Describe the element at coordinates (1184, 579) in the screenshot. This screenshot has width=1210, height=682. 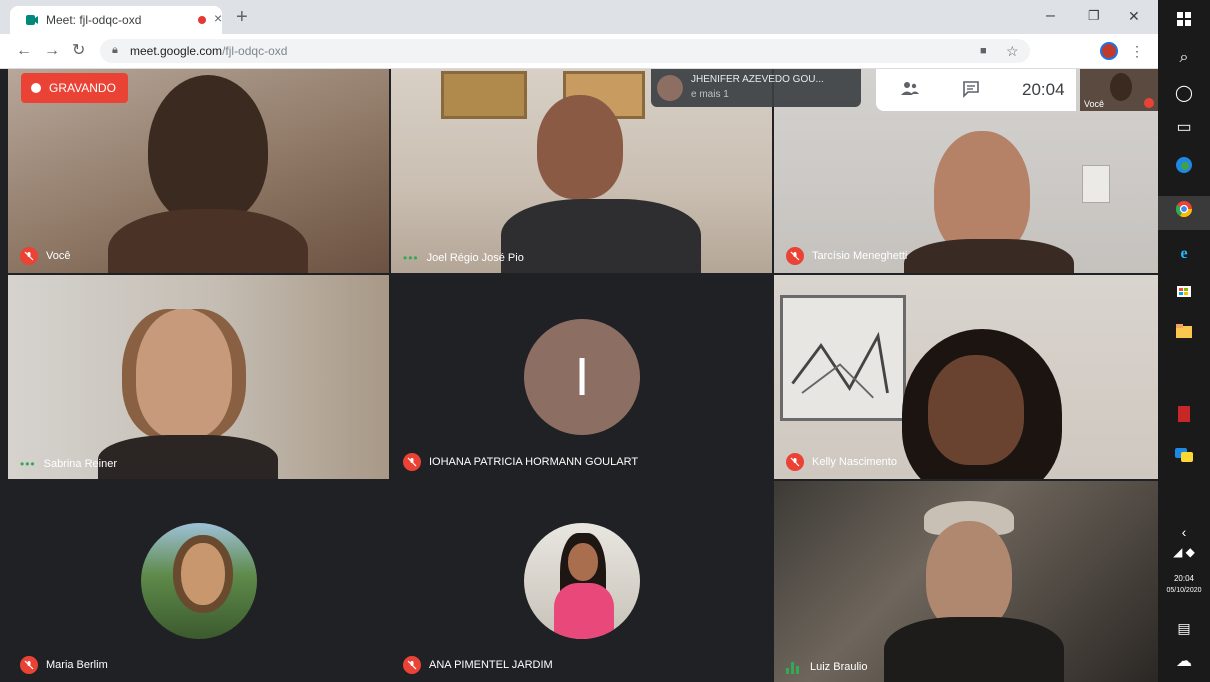
I see `taskbar-time: 20:04` at that location.